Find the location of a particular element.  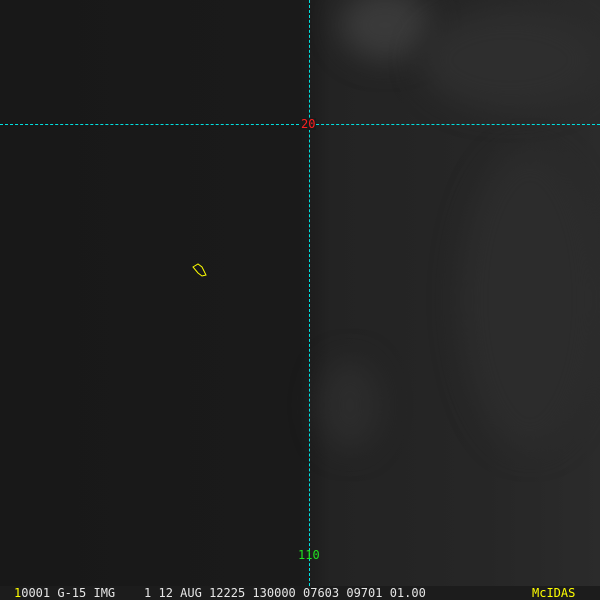

longitude-label: 110 is located at coordinates (309, 555).